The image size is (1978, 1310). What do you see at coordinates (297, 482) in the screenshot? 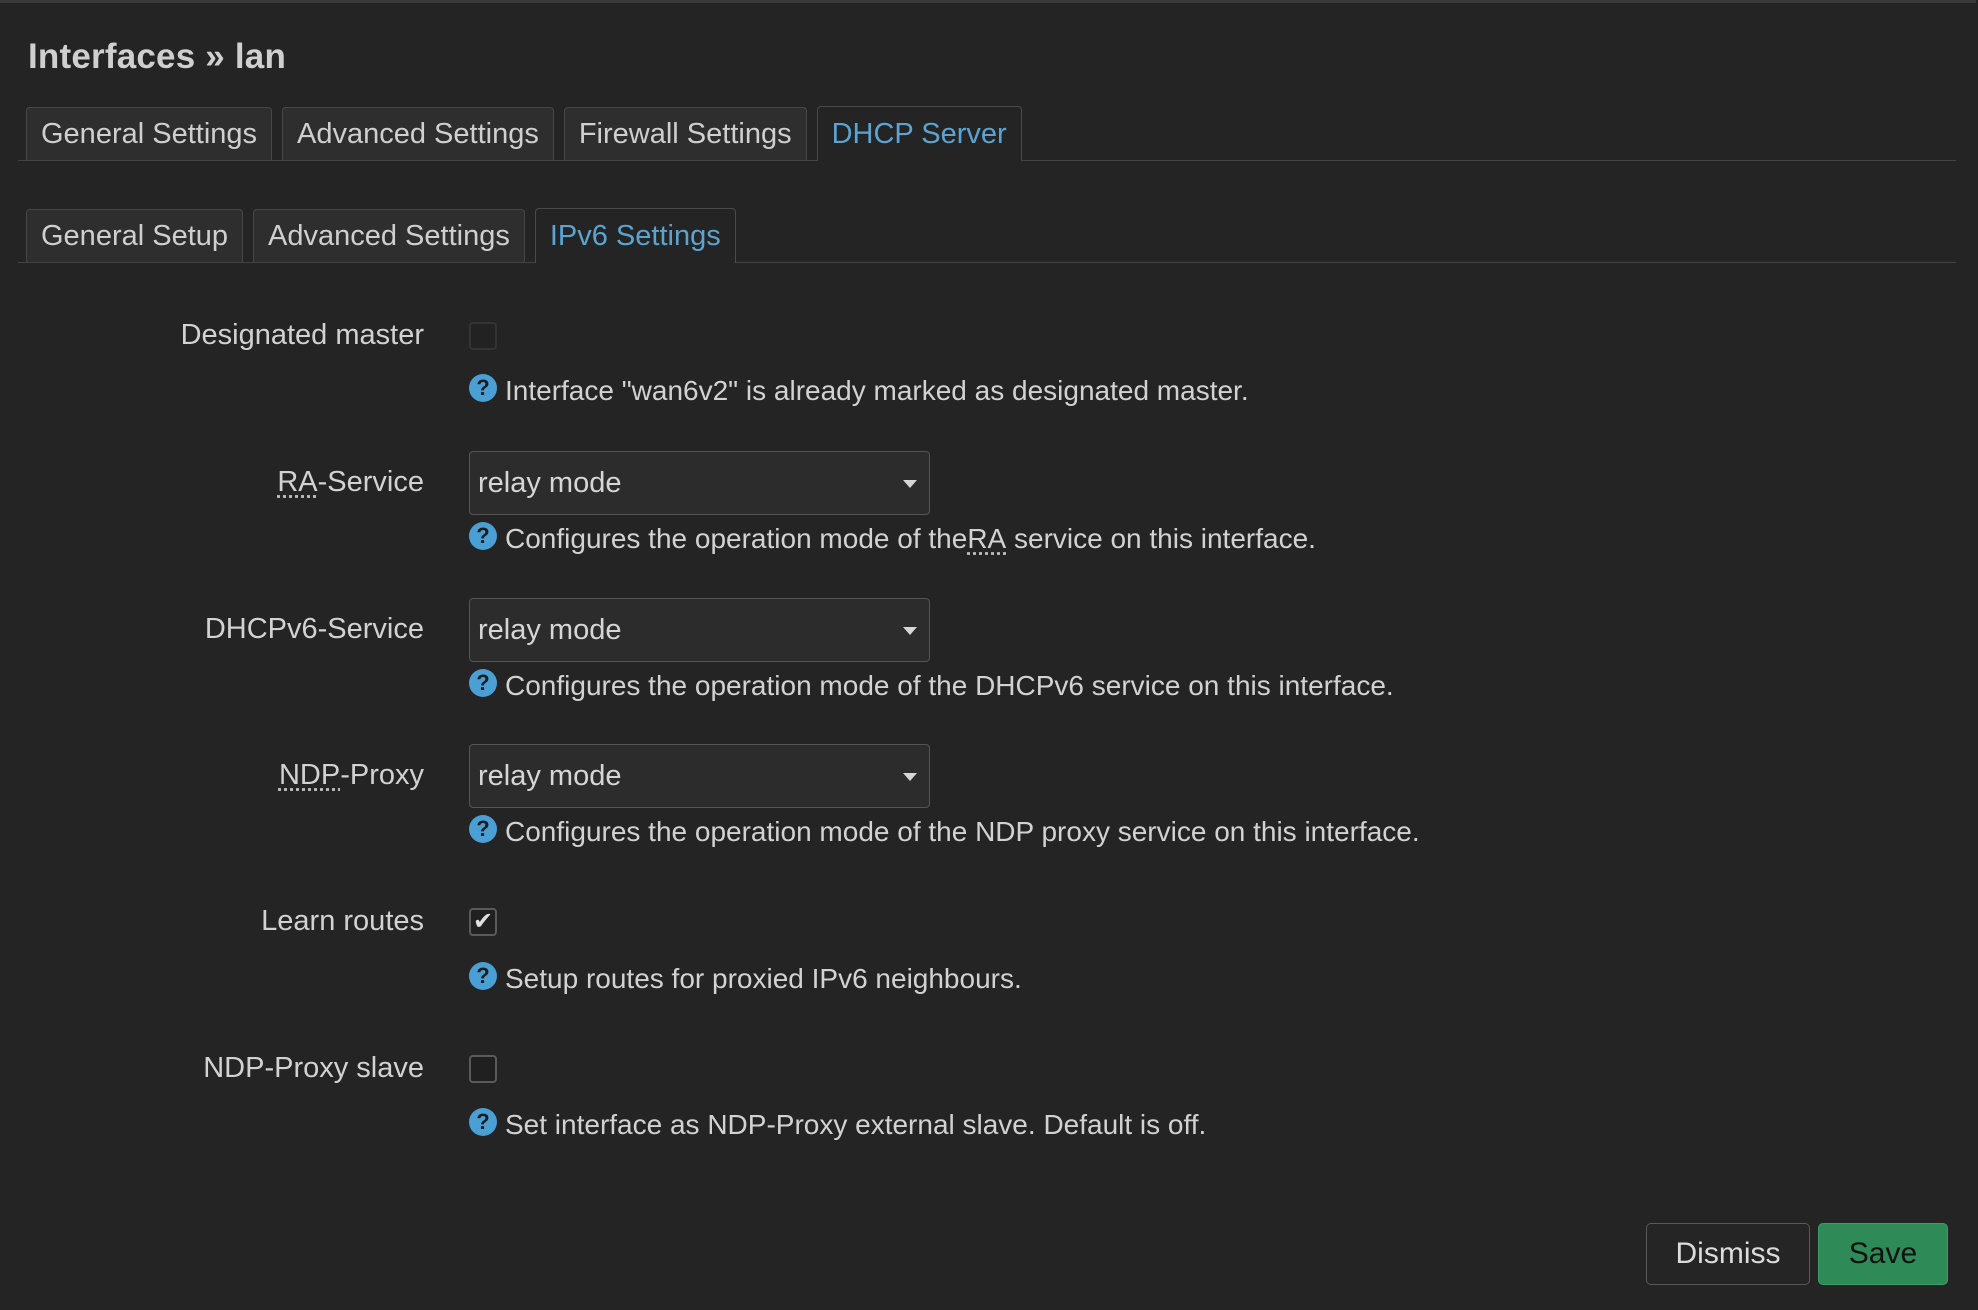
I see `ra-abbr: RA` at bounding box center [297, 482].